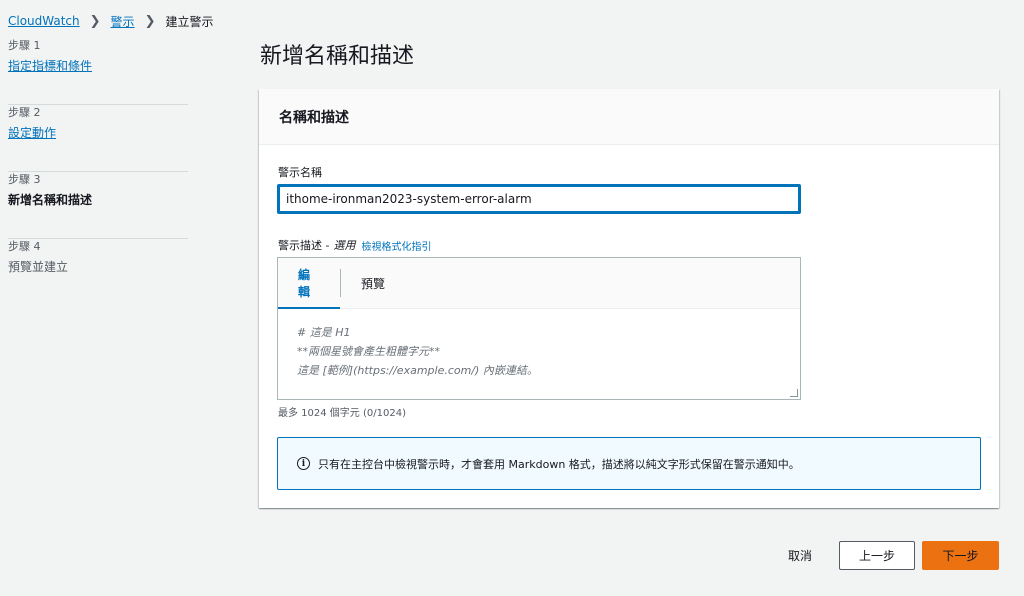 The height and width of the screenshot is (596, 1024). What do you see at coordinates (342, 413) in the screenshot?
I see `character-count: 最多 1024 個字元 (0/1024)` at bounding box center [342, 413].